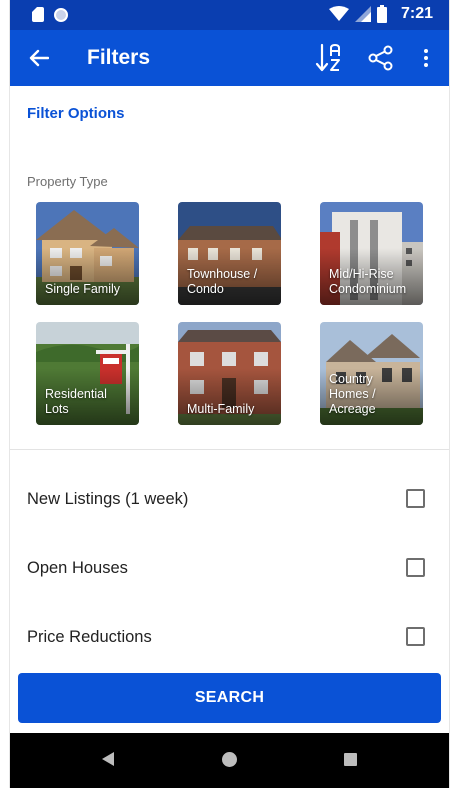  What do you see at coordinates (229, 501) in the screenshot?
I see `new-listings-row: New Listings (1 week)` at bounding box center [229, 501].